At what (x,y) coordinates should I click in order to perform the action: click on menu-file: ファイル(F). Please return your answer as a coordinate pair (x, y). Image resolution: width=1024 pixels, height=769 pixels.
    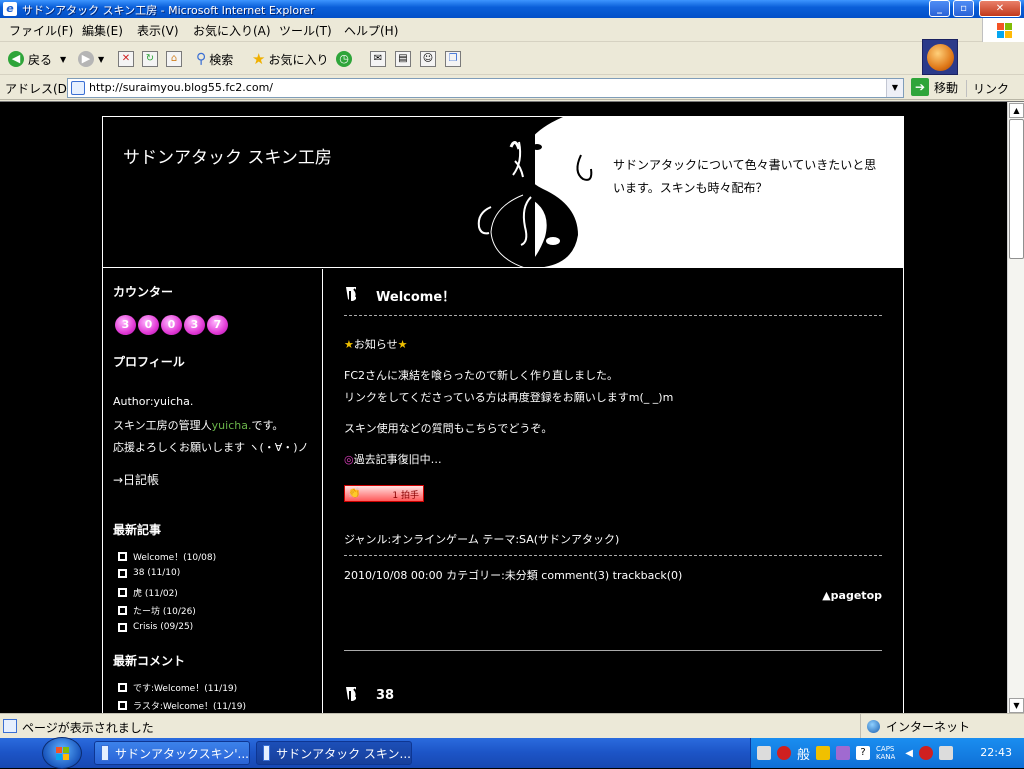
    Looking at the image, I should click on (41, 30).